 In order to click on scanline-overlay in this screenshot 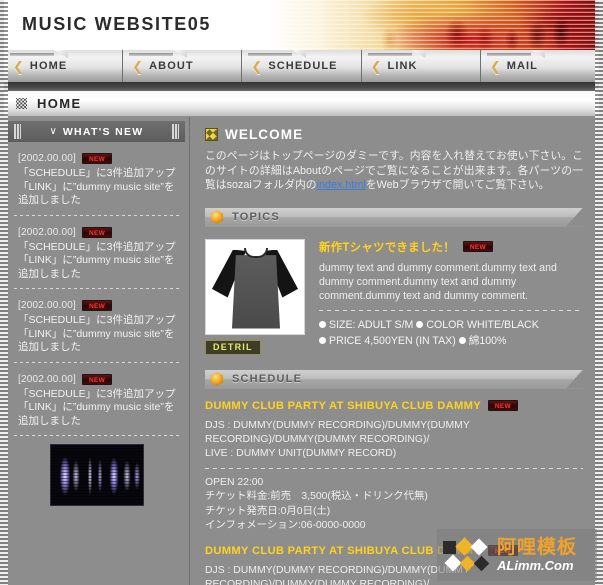, I will do `click(434, 25)`.